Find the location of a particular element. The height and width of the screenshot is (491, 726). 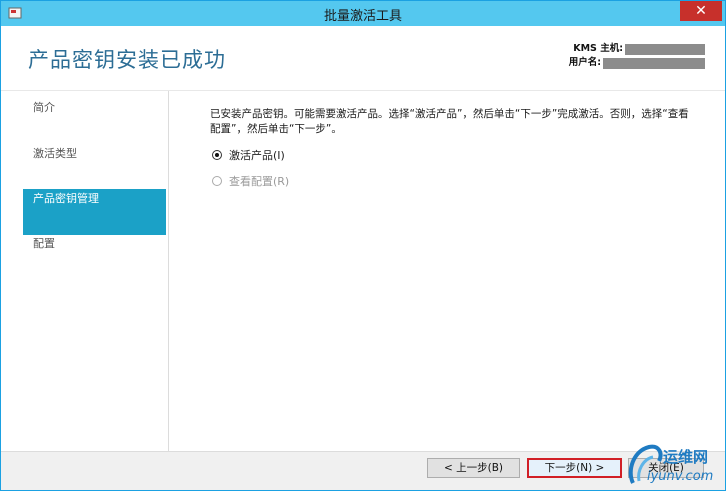

option-activate-product: 激活产品(I) is located at coordinates (248, 155).